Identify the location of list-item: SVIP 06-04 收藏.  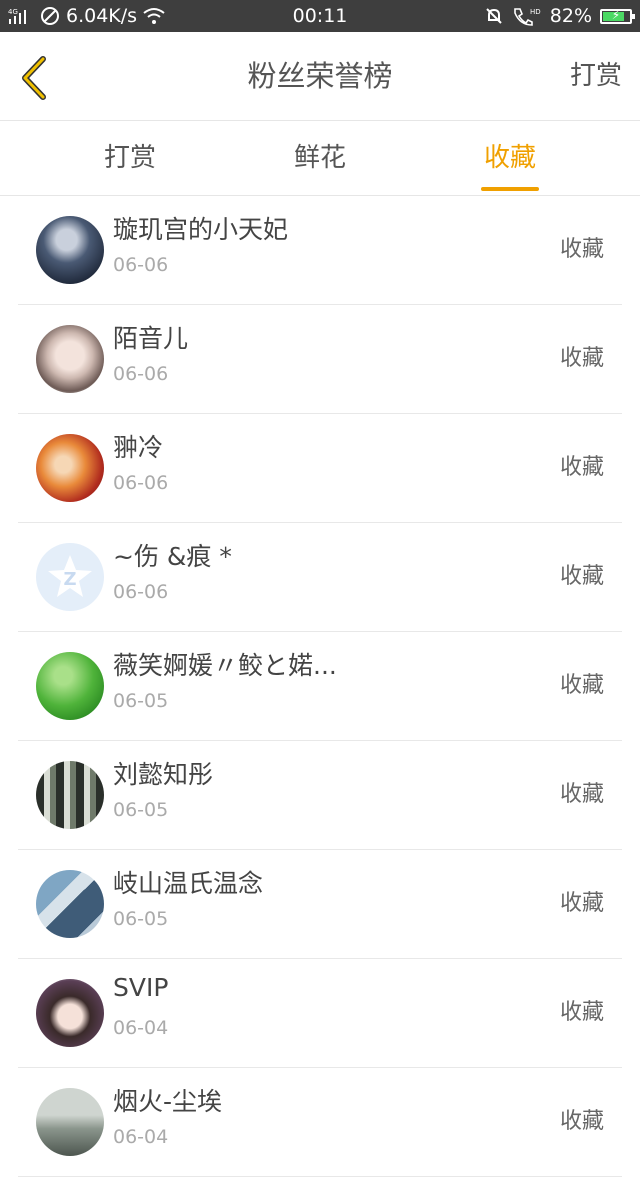
(320, 1013).